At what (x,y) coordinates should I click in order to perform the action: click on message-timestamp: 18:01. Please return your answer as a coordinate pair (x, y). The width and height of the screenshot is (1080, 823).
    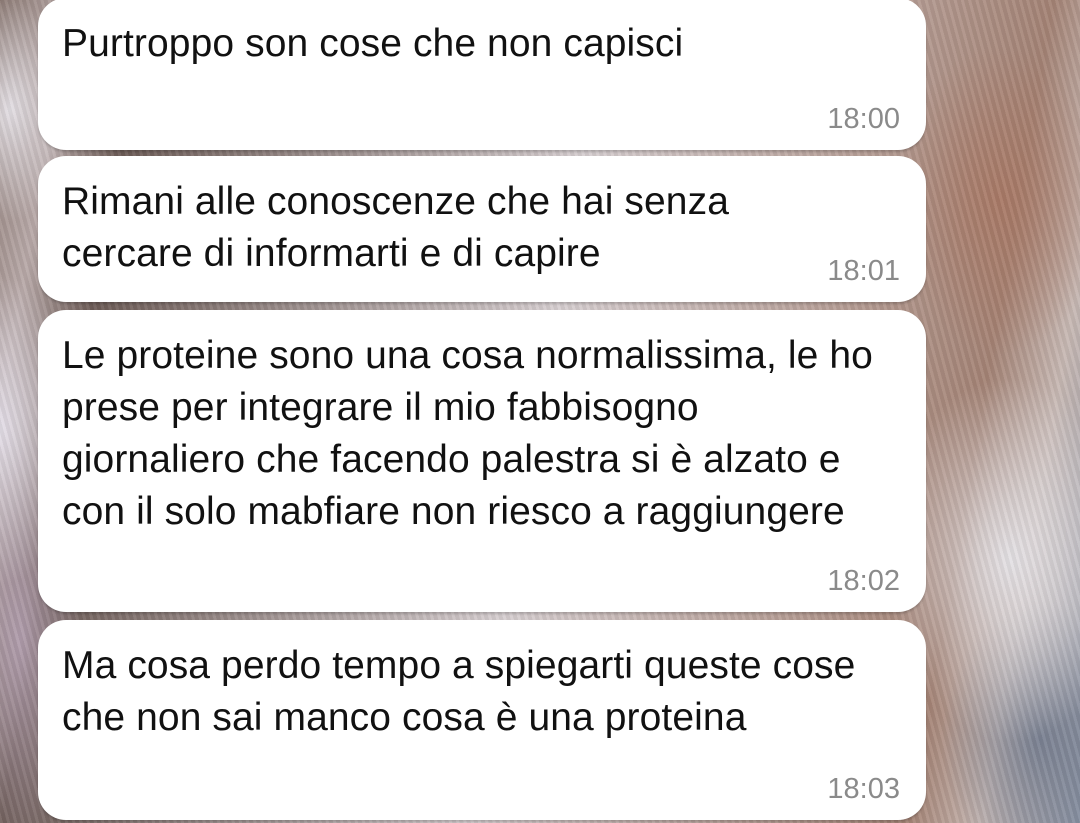
    Looking at the image, I should click on (863, 271).